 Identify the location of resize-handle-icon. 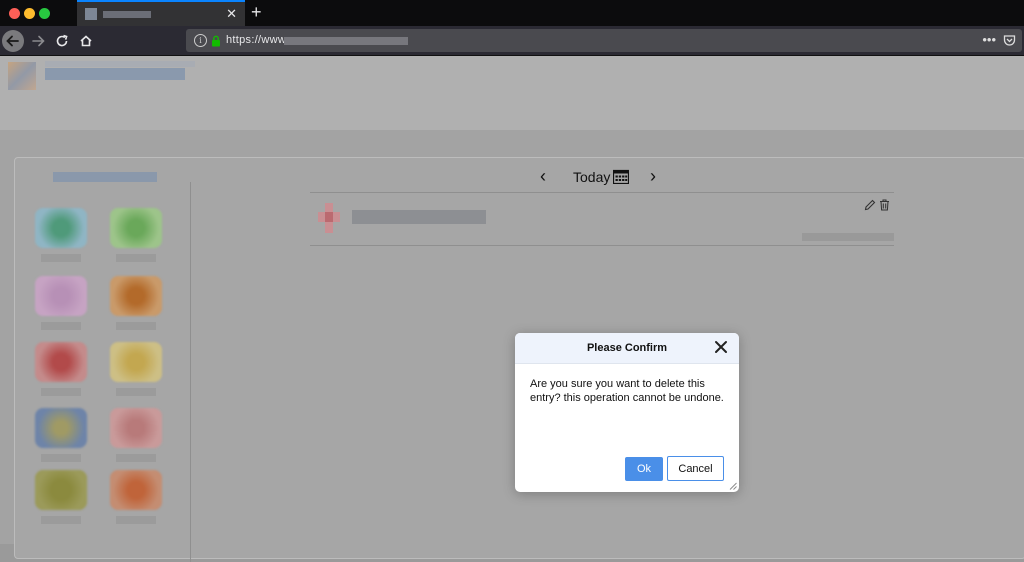
(733, 486).